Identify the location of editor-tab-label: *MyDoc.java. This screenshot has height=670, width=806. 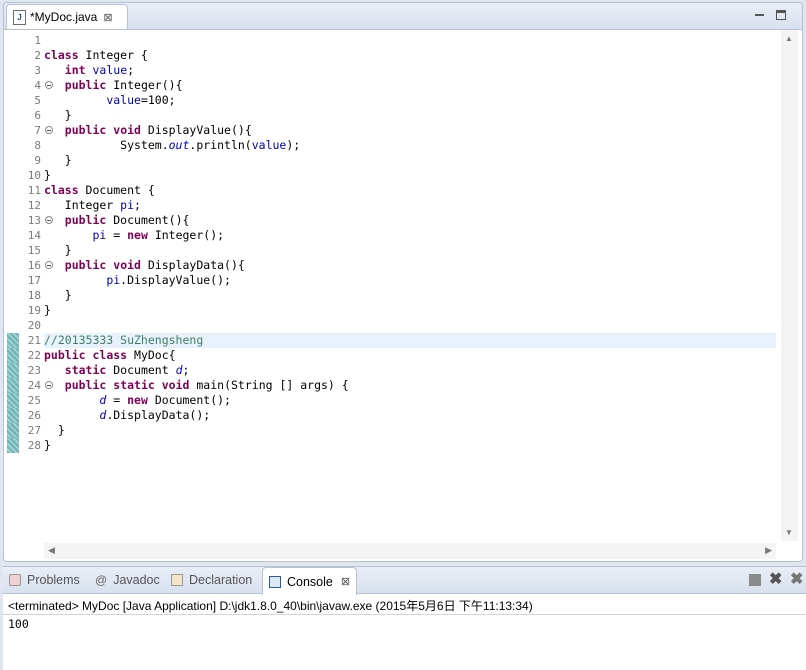
(64, 17).